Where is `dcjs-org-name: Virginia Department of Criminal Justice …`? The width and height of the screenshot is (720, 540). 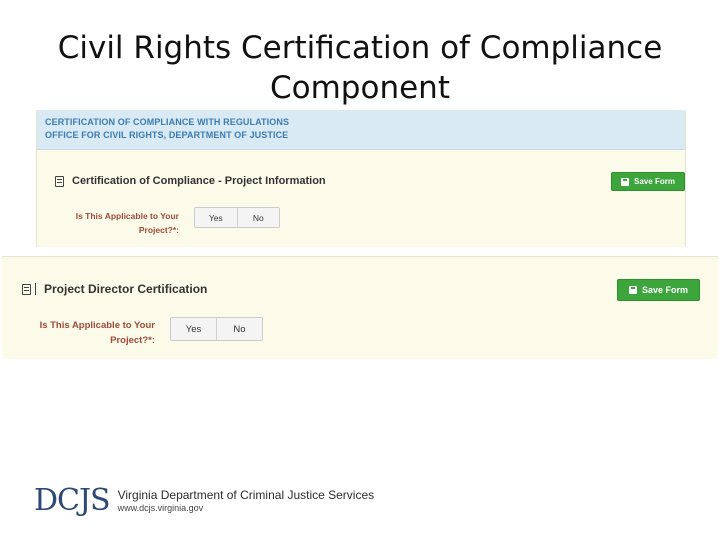
dcjs-org-name: Virginia Department of Criminal Justice … is located at coordinates (246, 495).